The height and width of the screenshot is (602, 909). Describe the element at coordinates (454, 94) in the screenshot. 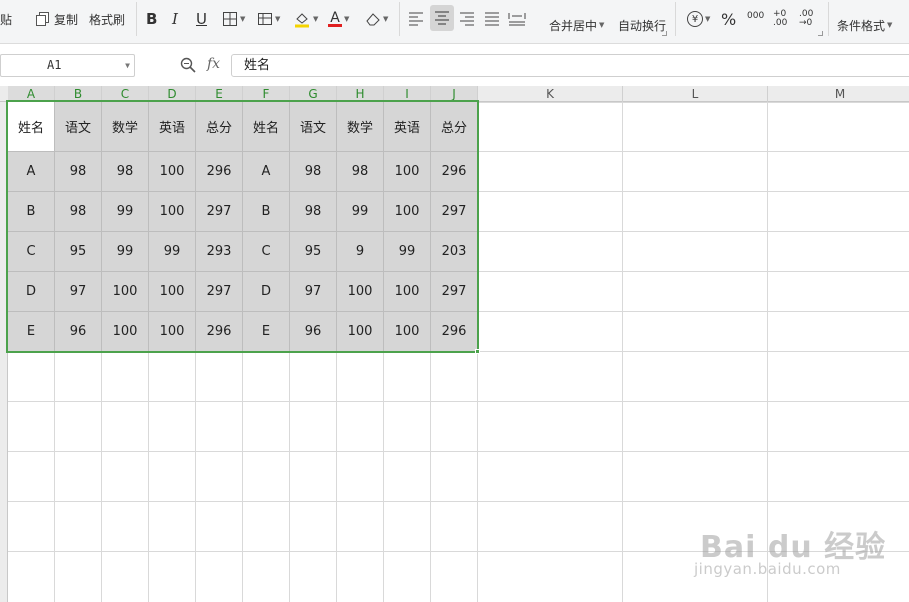

I see `column-header-j: J` at that location.